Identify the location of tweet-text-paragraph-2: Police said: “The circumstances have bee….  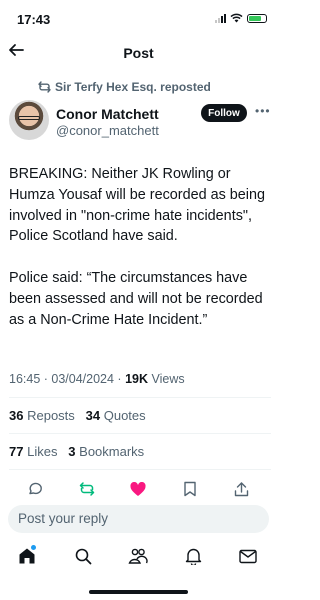
(136, 299).